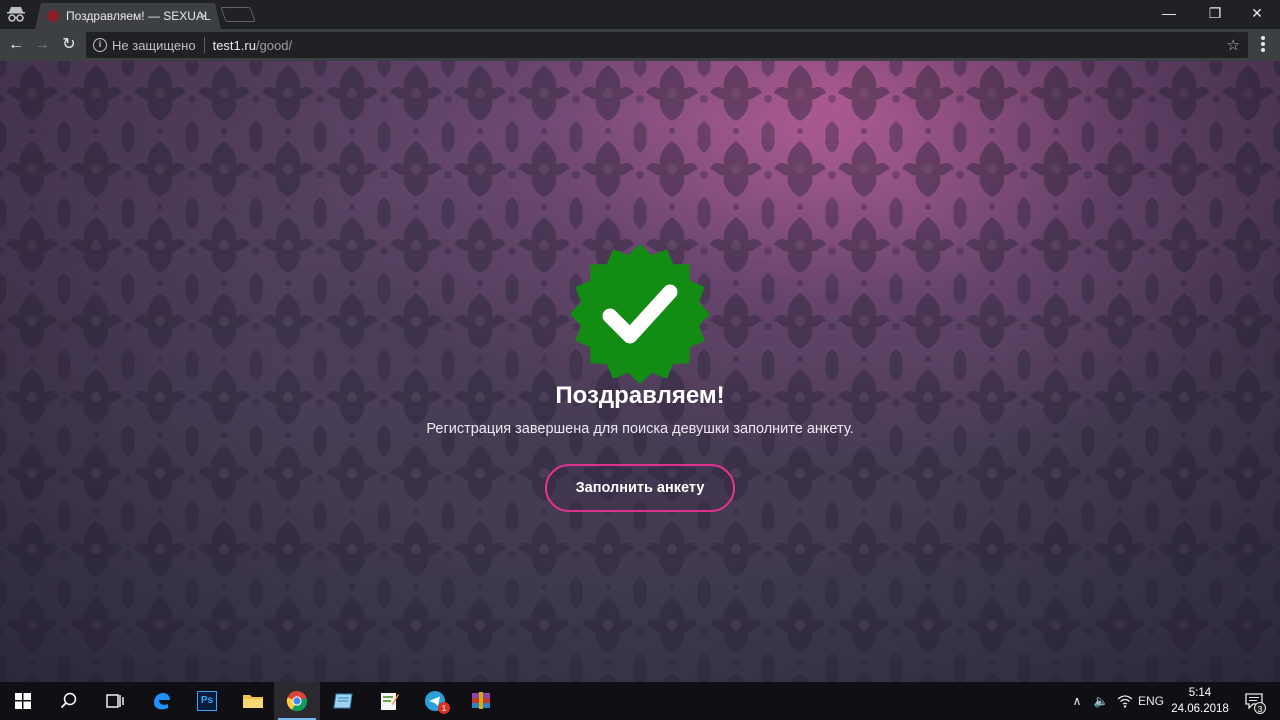 The image size is (1280, 720). What do you see at coordinates (16, 14) in the screenshot?
I see `incognito-icon` at bounding box center [16, 14].